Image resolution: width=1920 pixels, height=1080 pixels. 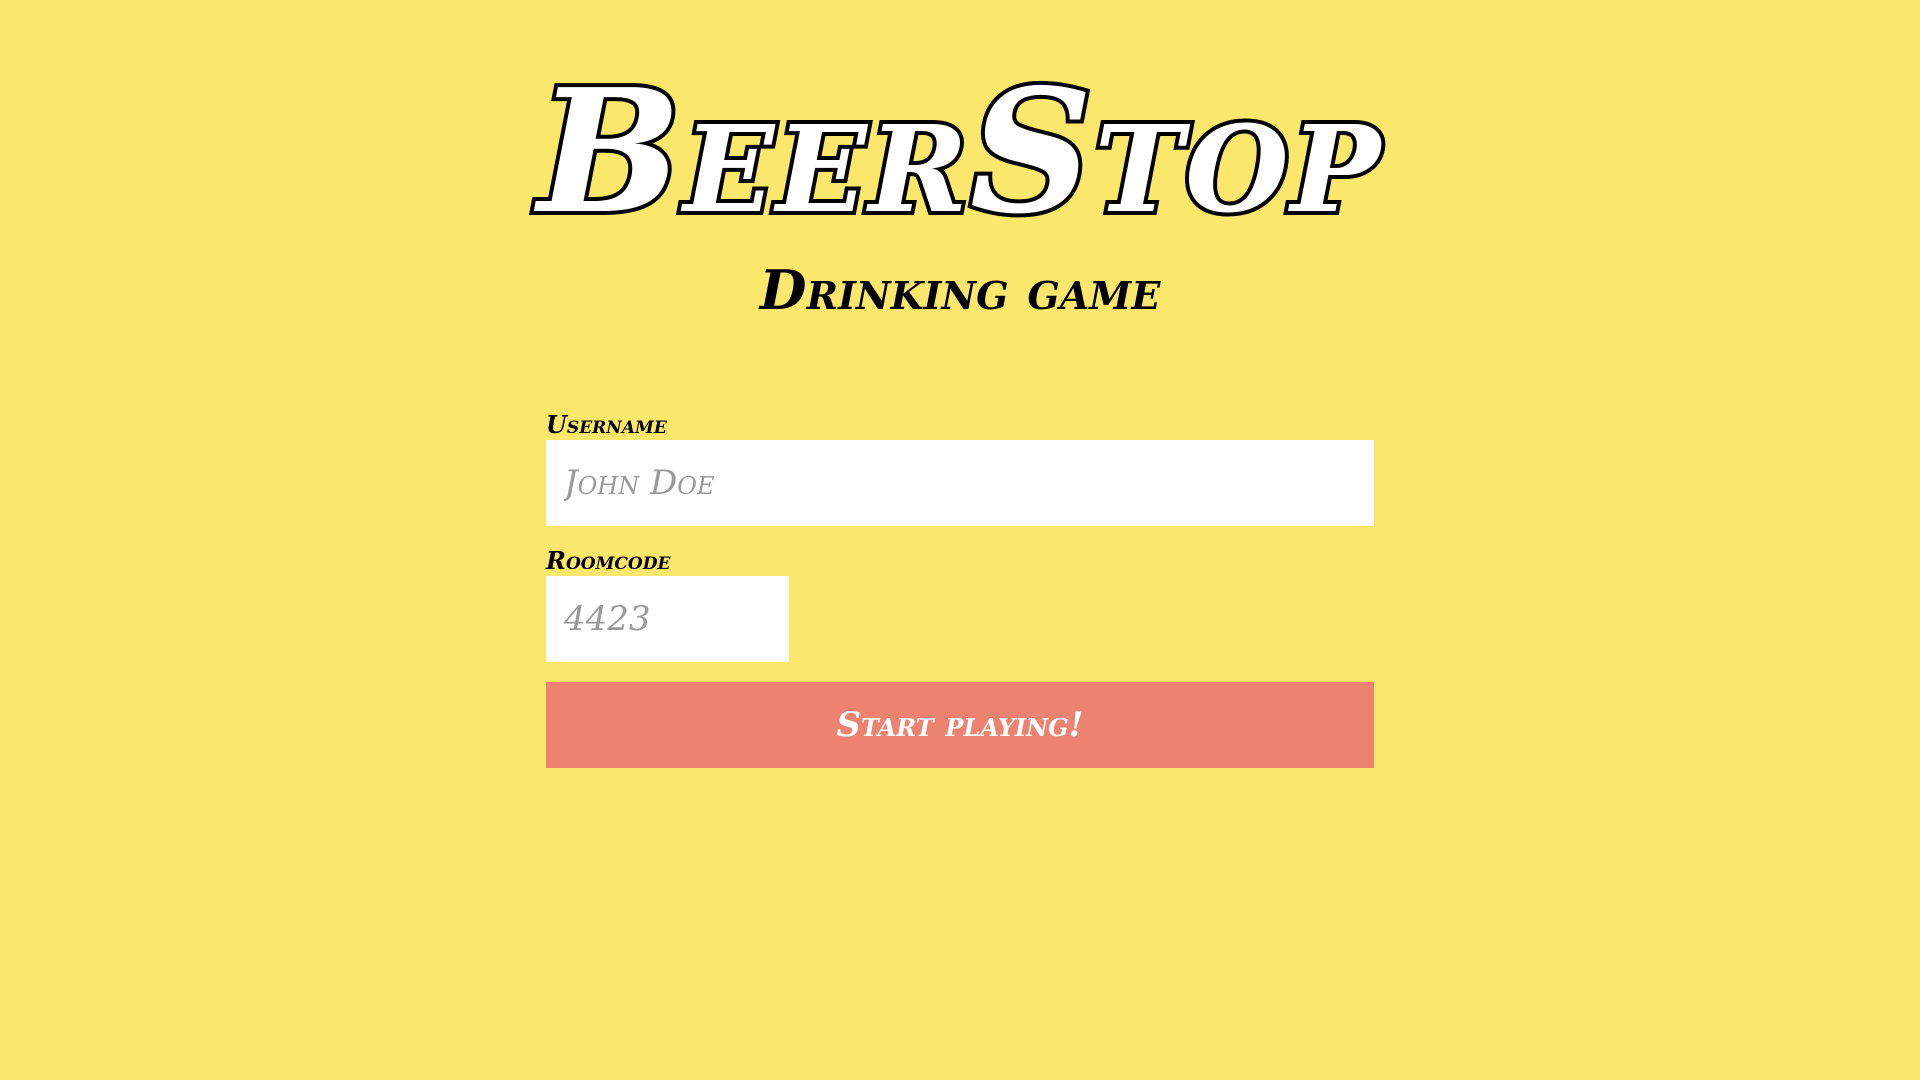 What do you see at coordinates (960, 725) in the screenshot?
I see `start-playing-button: Start playing!` at bounding box center [960, 725].